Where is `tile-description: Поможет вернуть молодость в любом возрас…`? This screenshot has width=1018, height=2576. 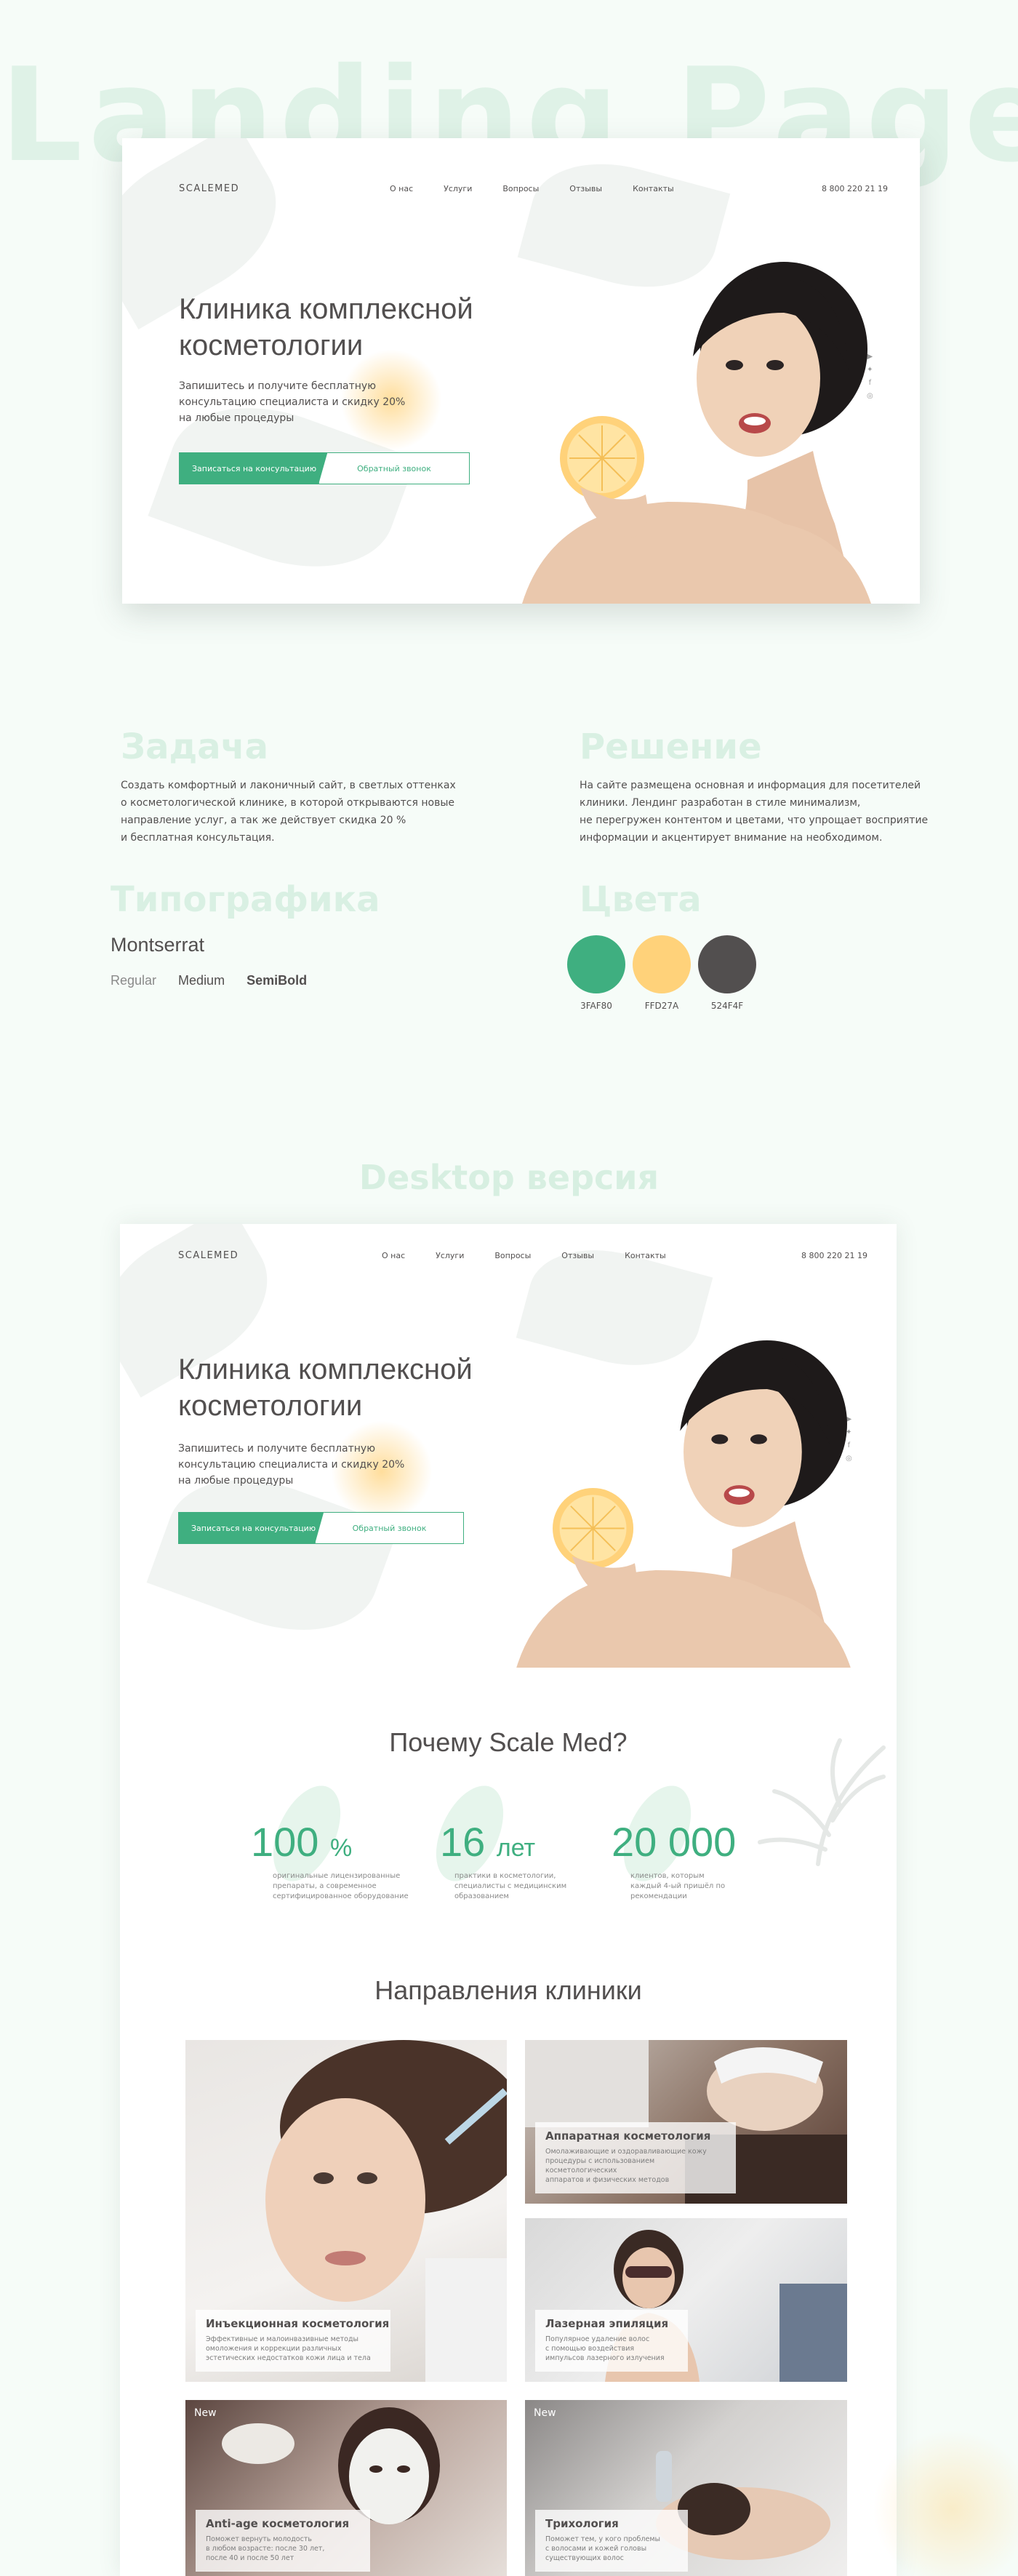
tile-description: Поможет вернуть молодость в любом возрас… is located at coordinates (265, 2548).